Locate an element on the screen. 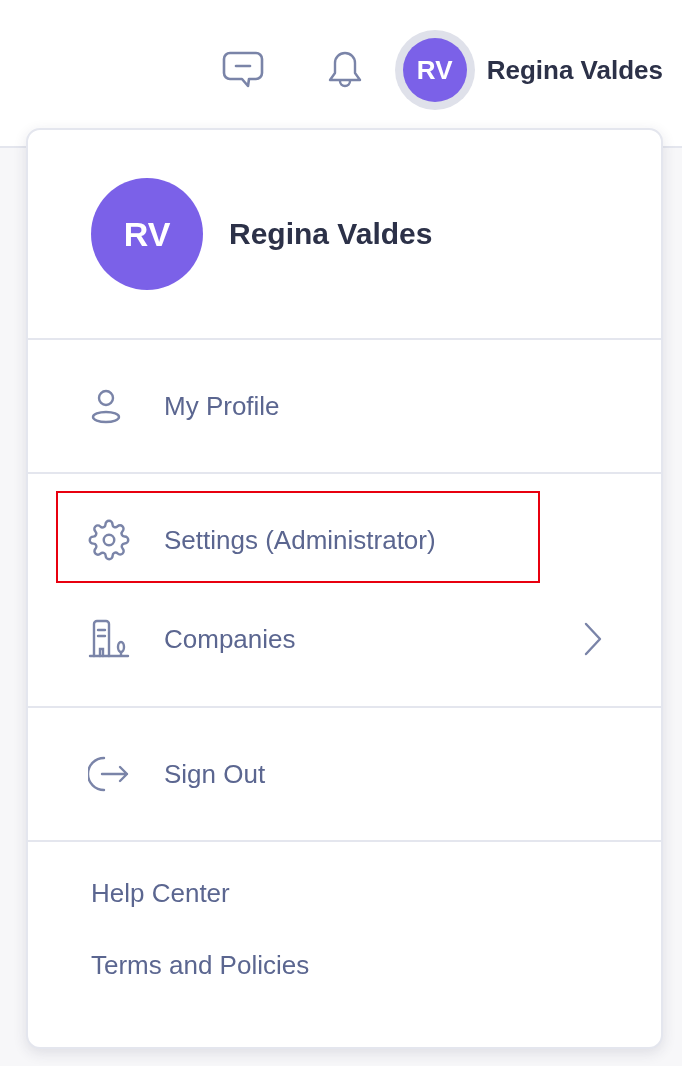  chat-icon is located at coordinates (242, 70).